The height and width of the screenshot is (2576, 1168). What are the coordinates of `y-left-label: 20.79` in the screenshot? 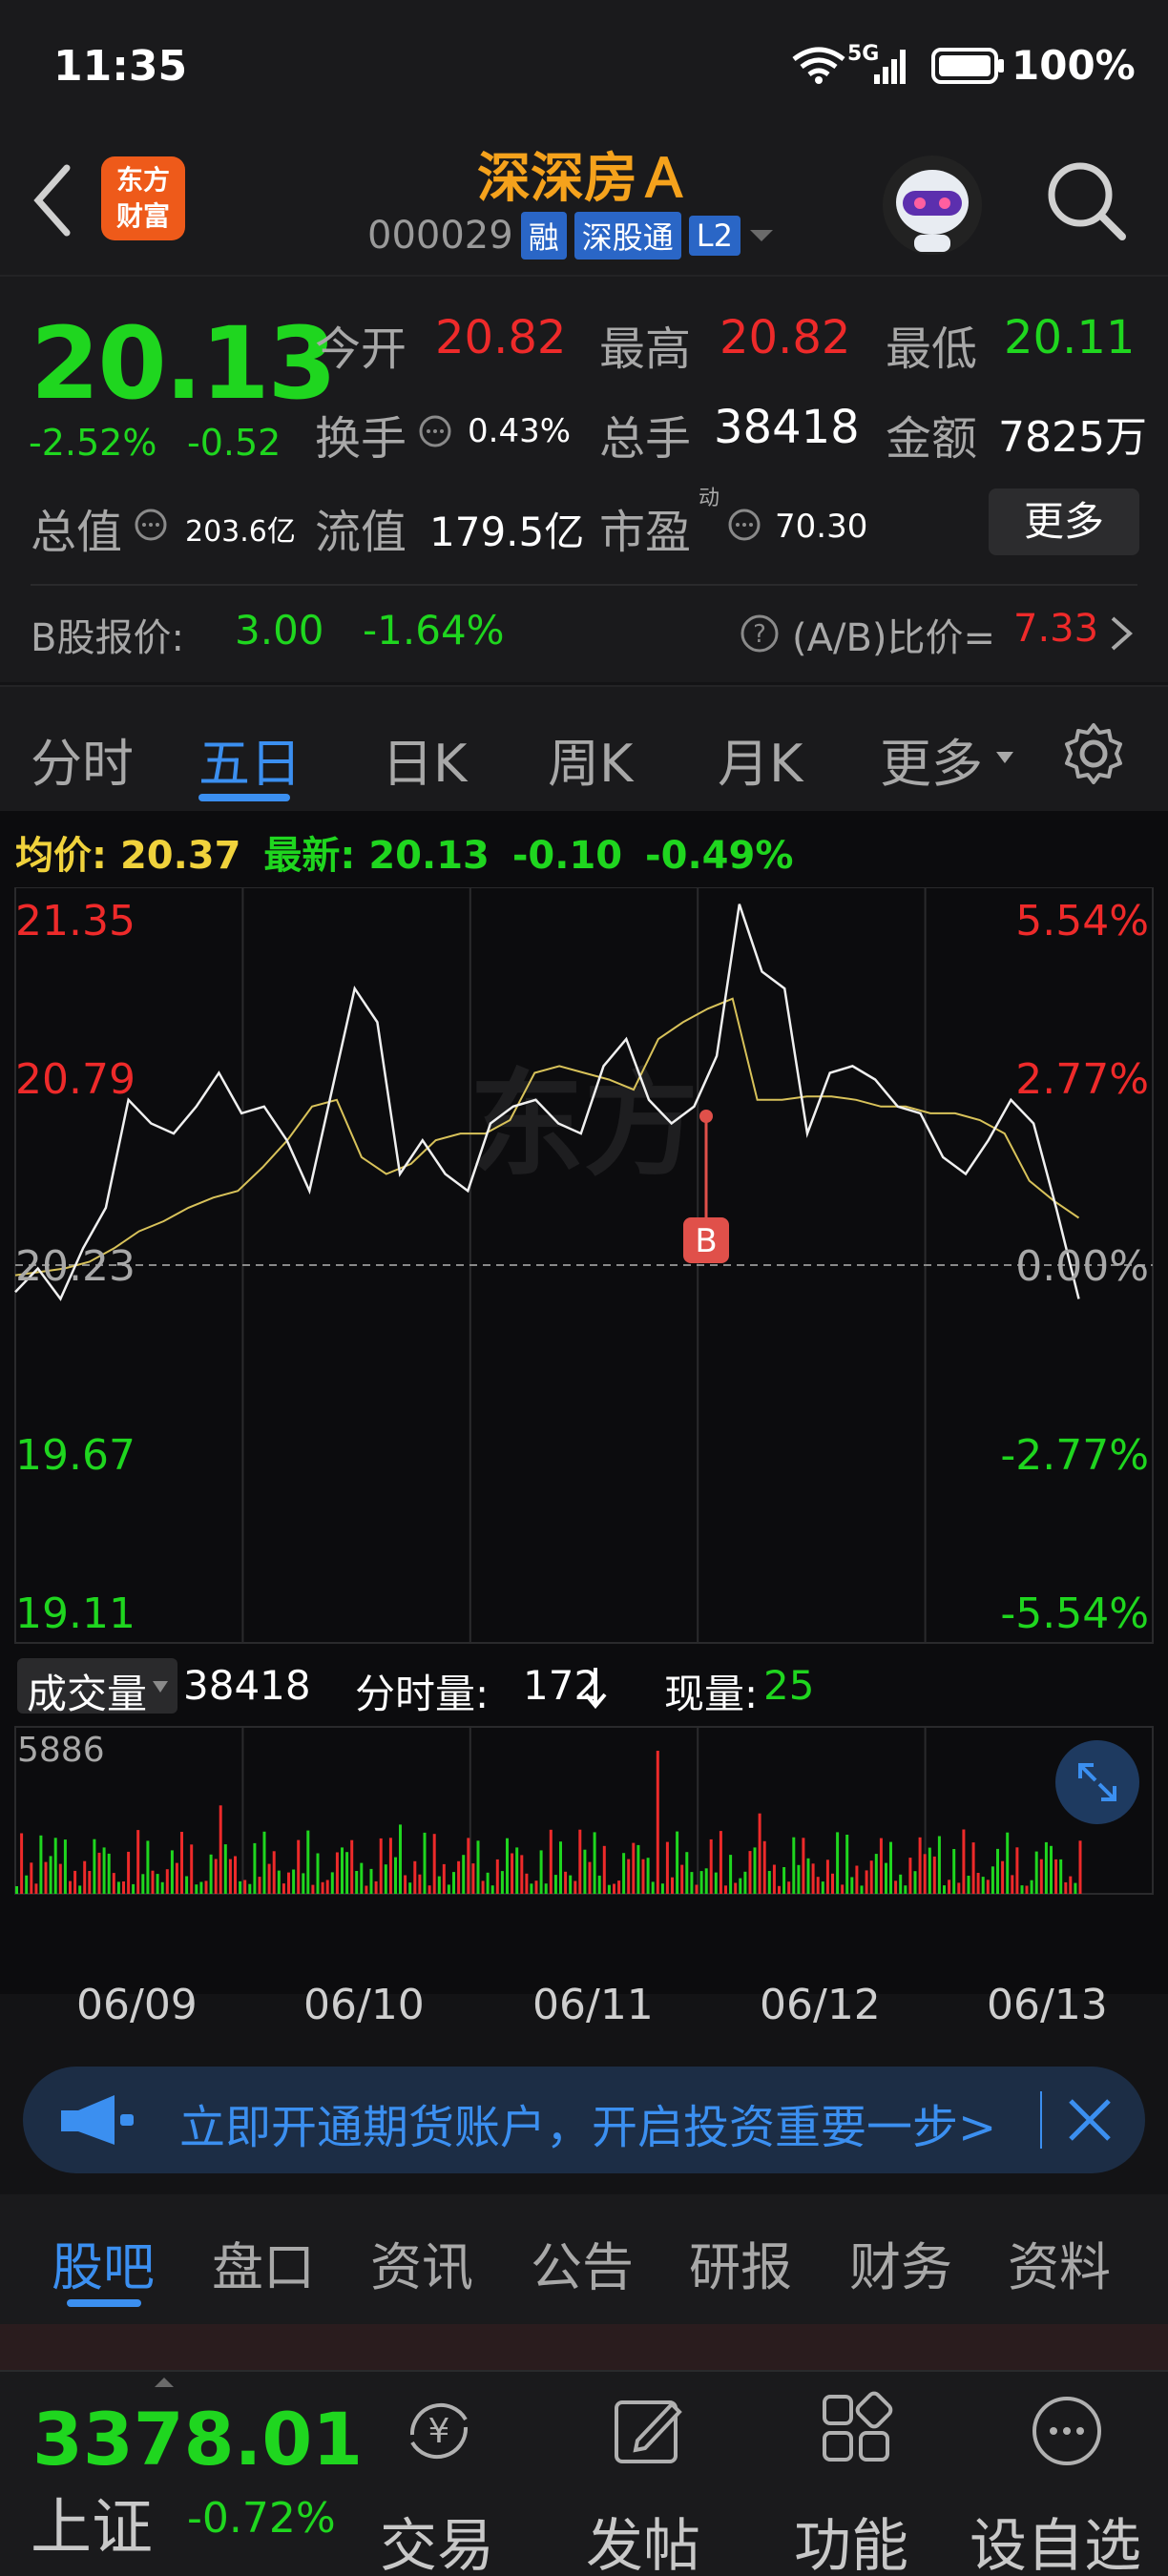 It's located at (76, 1079).